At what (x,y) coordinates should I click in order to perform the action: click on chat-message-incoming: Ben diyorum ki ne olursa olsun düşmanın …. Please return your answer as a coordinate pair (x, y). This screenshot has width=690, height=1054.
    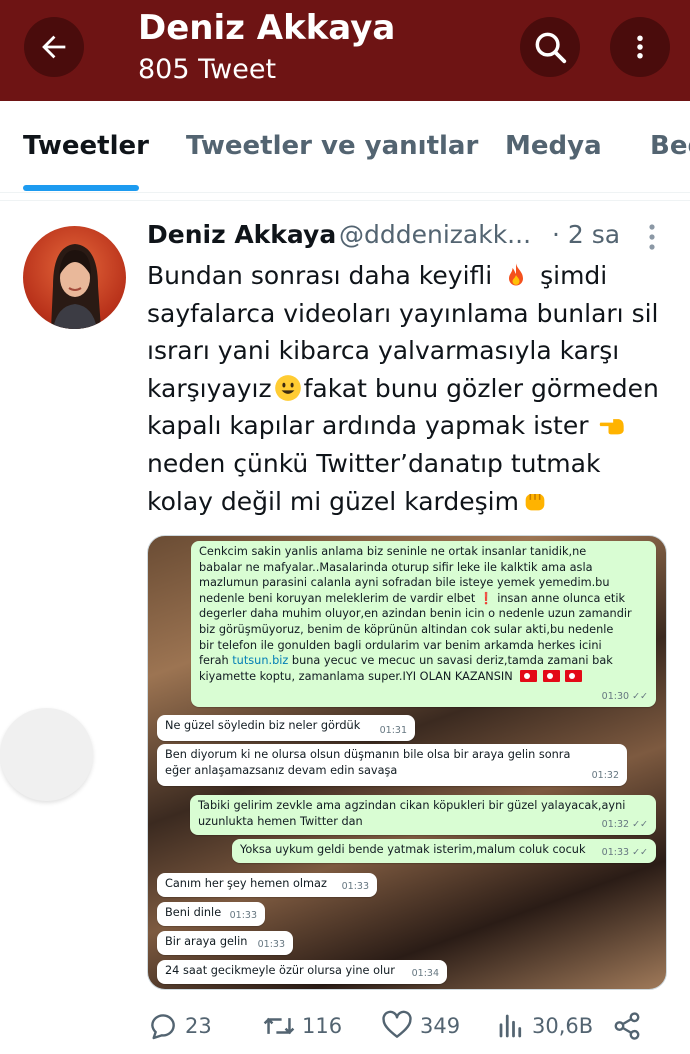
    Looking at the image, I should click on (392, 765).